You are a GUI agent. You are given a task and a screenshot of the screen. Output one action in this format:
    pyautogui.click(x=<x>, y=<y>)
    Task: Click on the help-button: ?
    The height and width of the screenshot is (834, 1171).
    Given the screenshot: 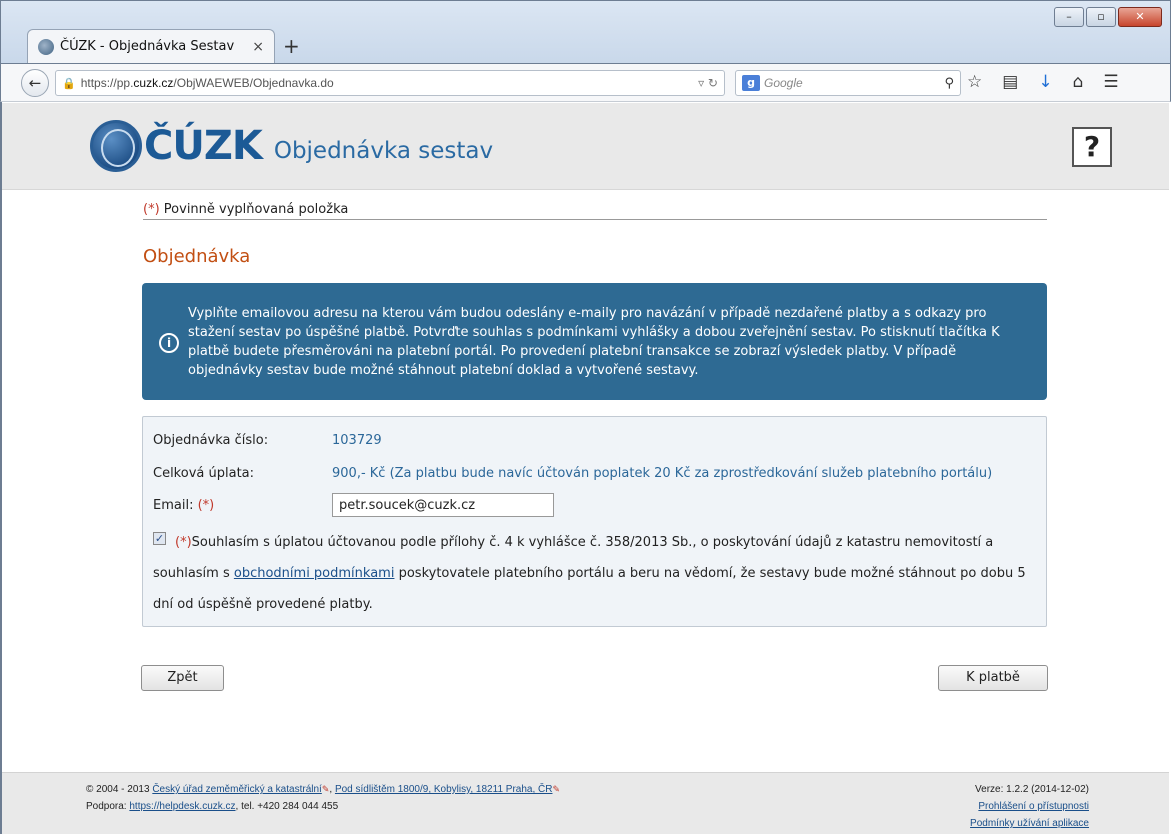 What is the action you would take?
    pyautogui.click(x=1092, y=147)
    